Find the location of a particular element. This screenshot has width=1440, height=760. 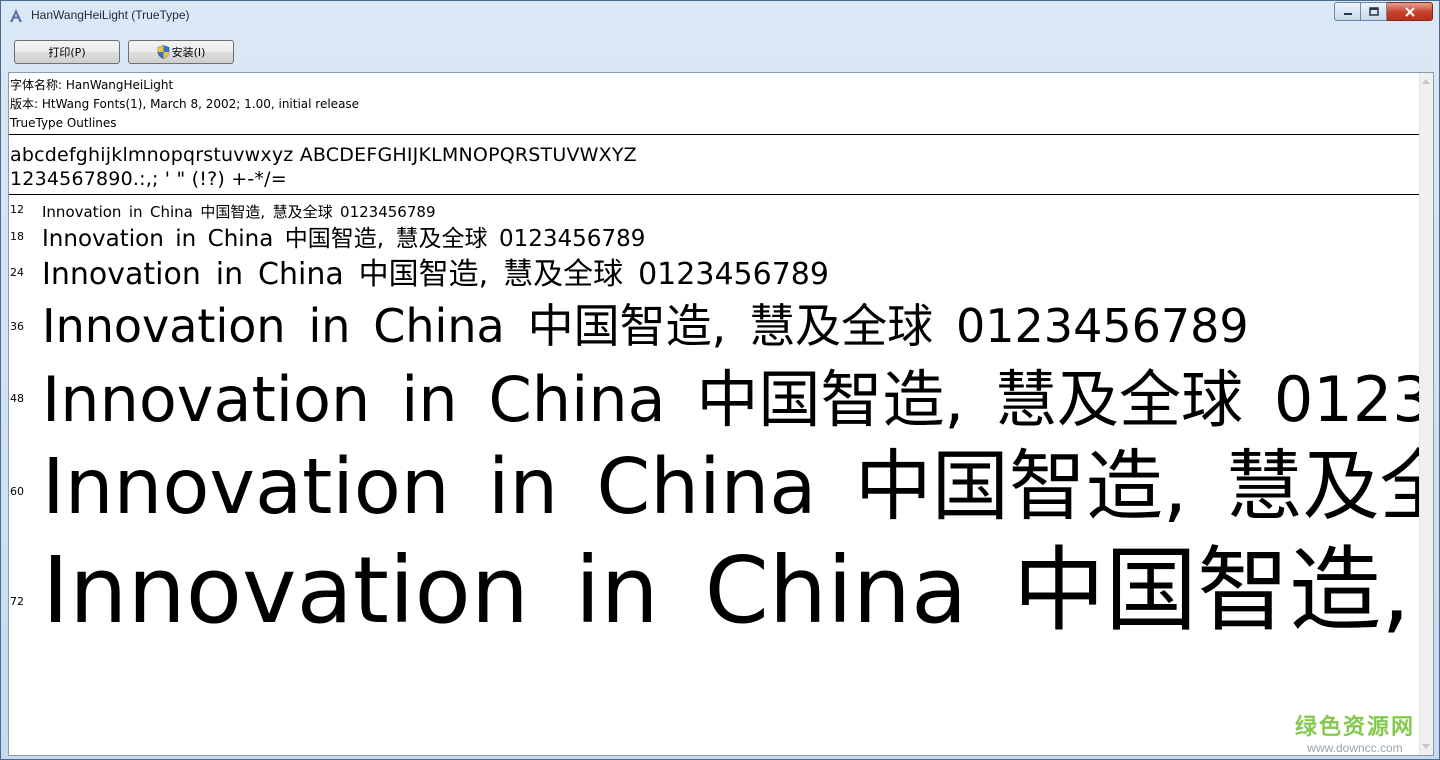

window-title: HanWangHeiLight (TrueType) is located at coordinates (110, 15).